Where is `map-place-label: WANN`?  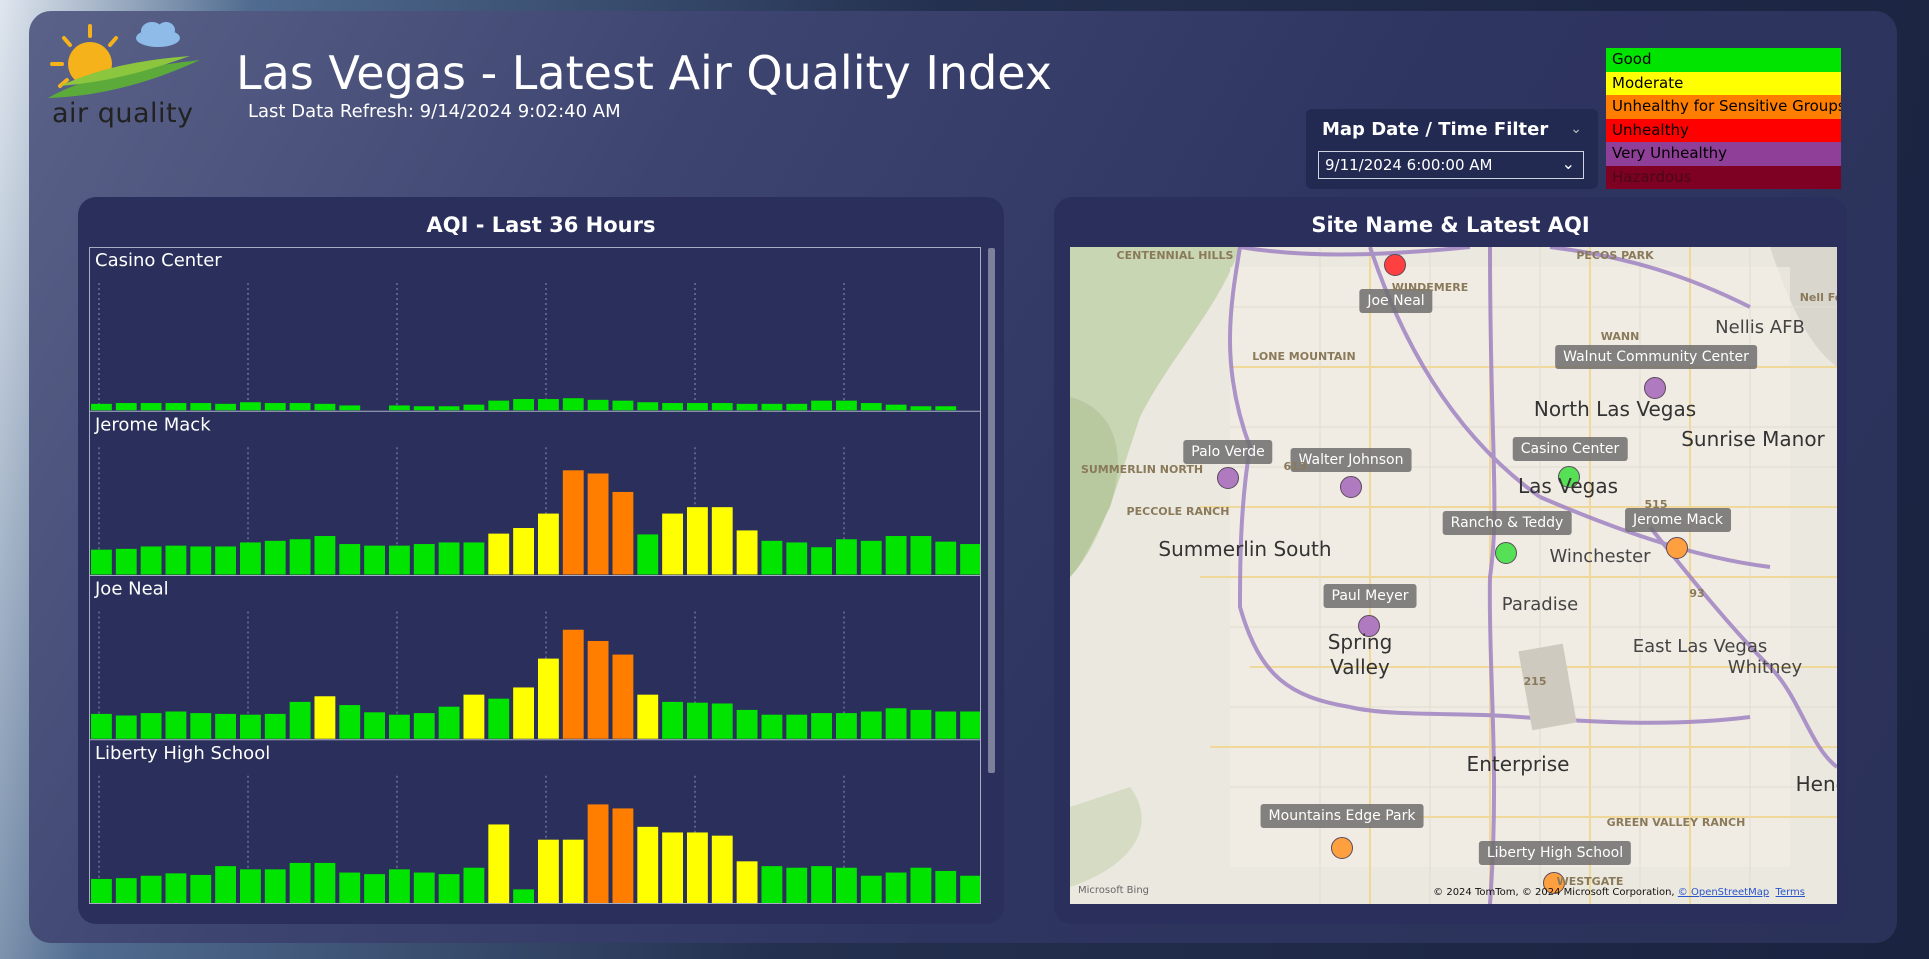
map-place-label: WANN is located at coordinates (1620, 336).